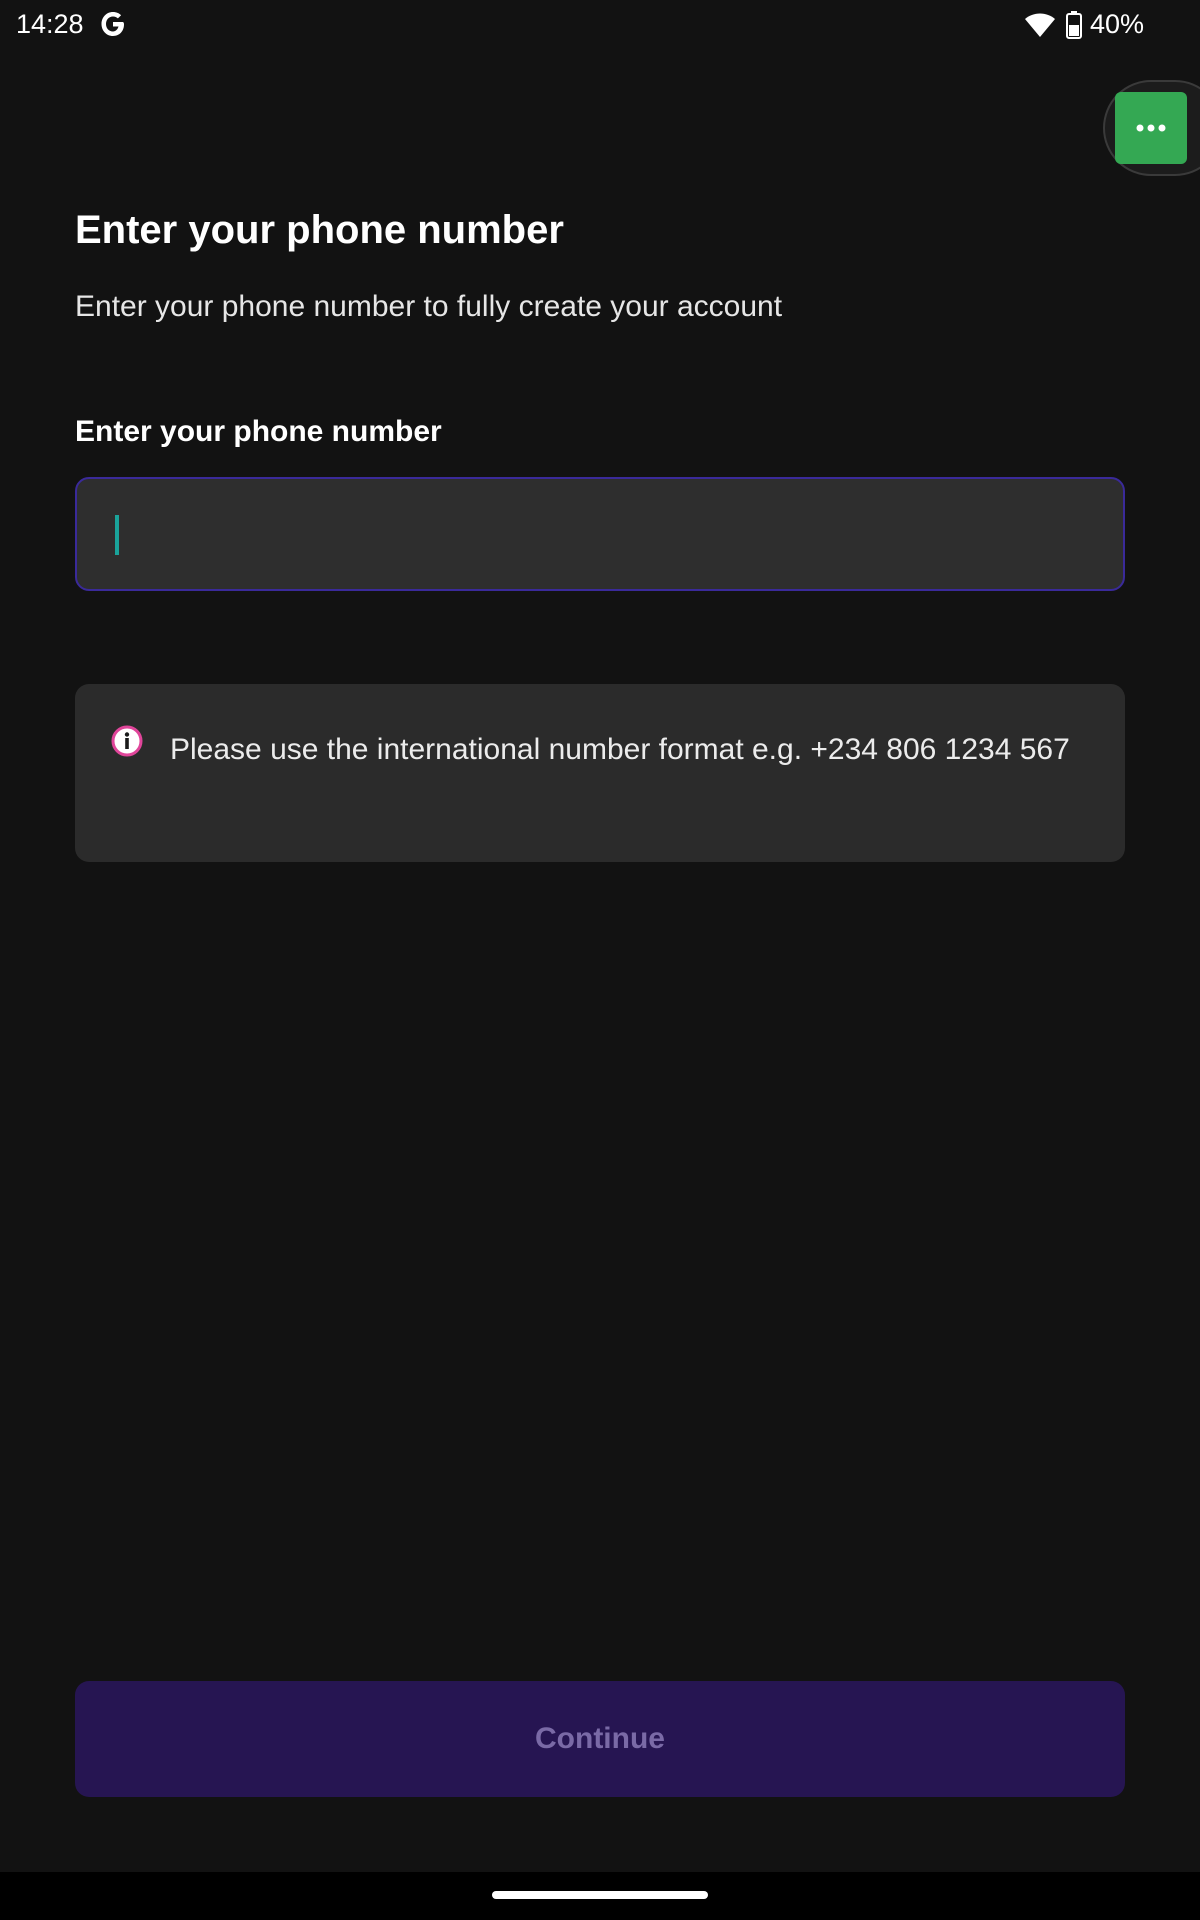  What do you see at coordinates (600, 25) in the screenshot?
I see `status-bar: 14:28 40%` at bounding box center [600, 25].